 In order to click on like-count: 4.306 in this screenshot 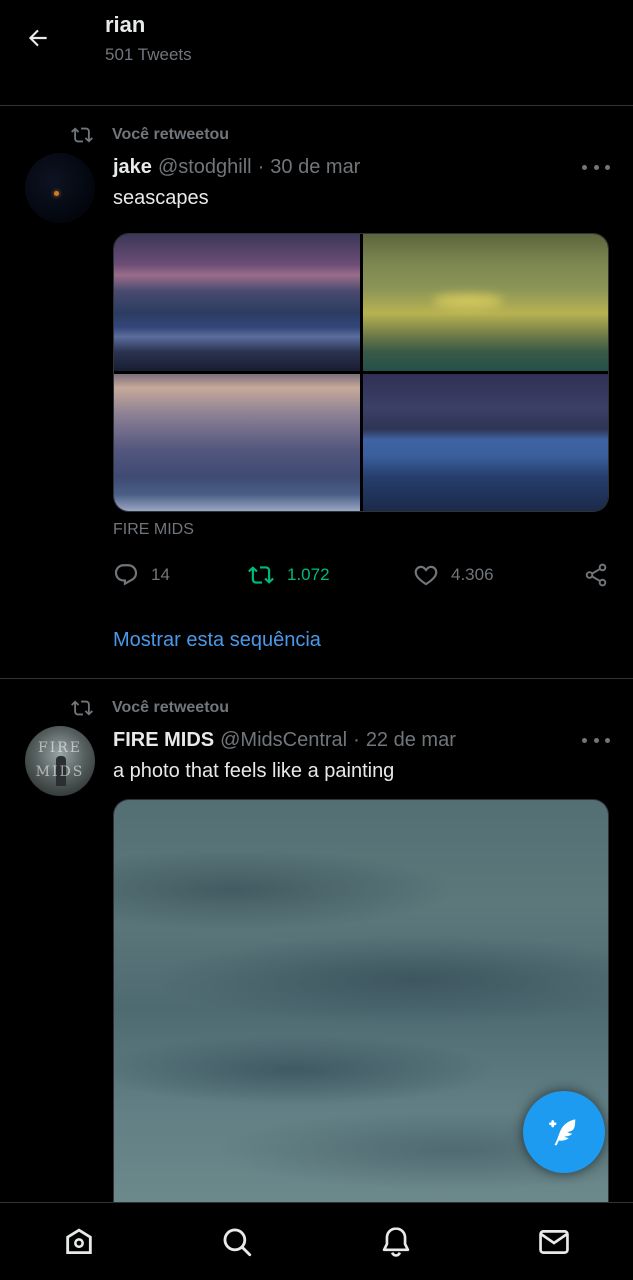, I will do `click(472, 574)`.